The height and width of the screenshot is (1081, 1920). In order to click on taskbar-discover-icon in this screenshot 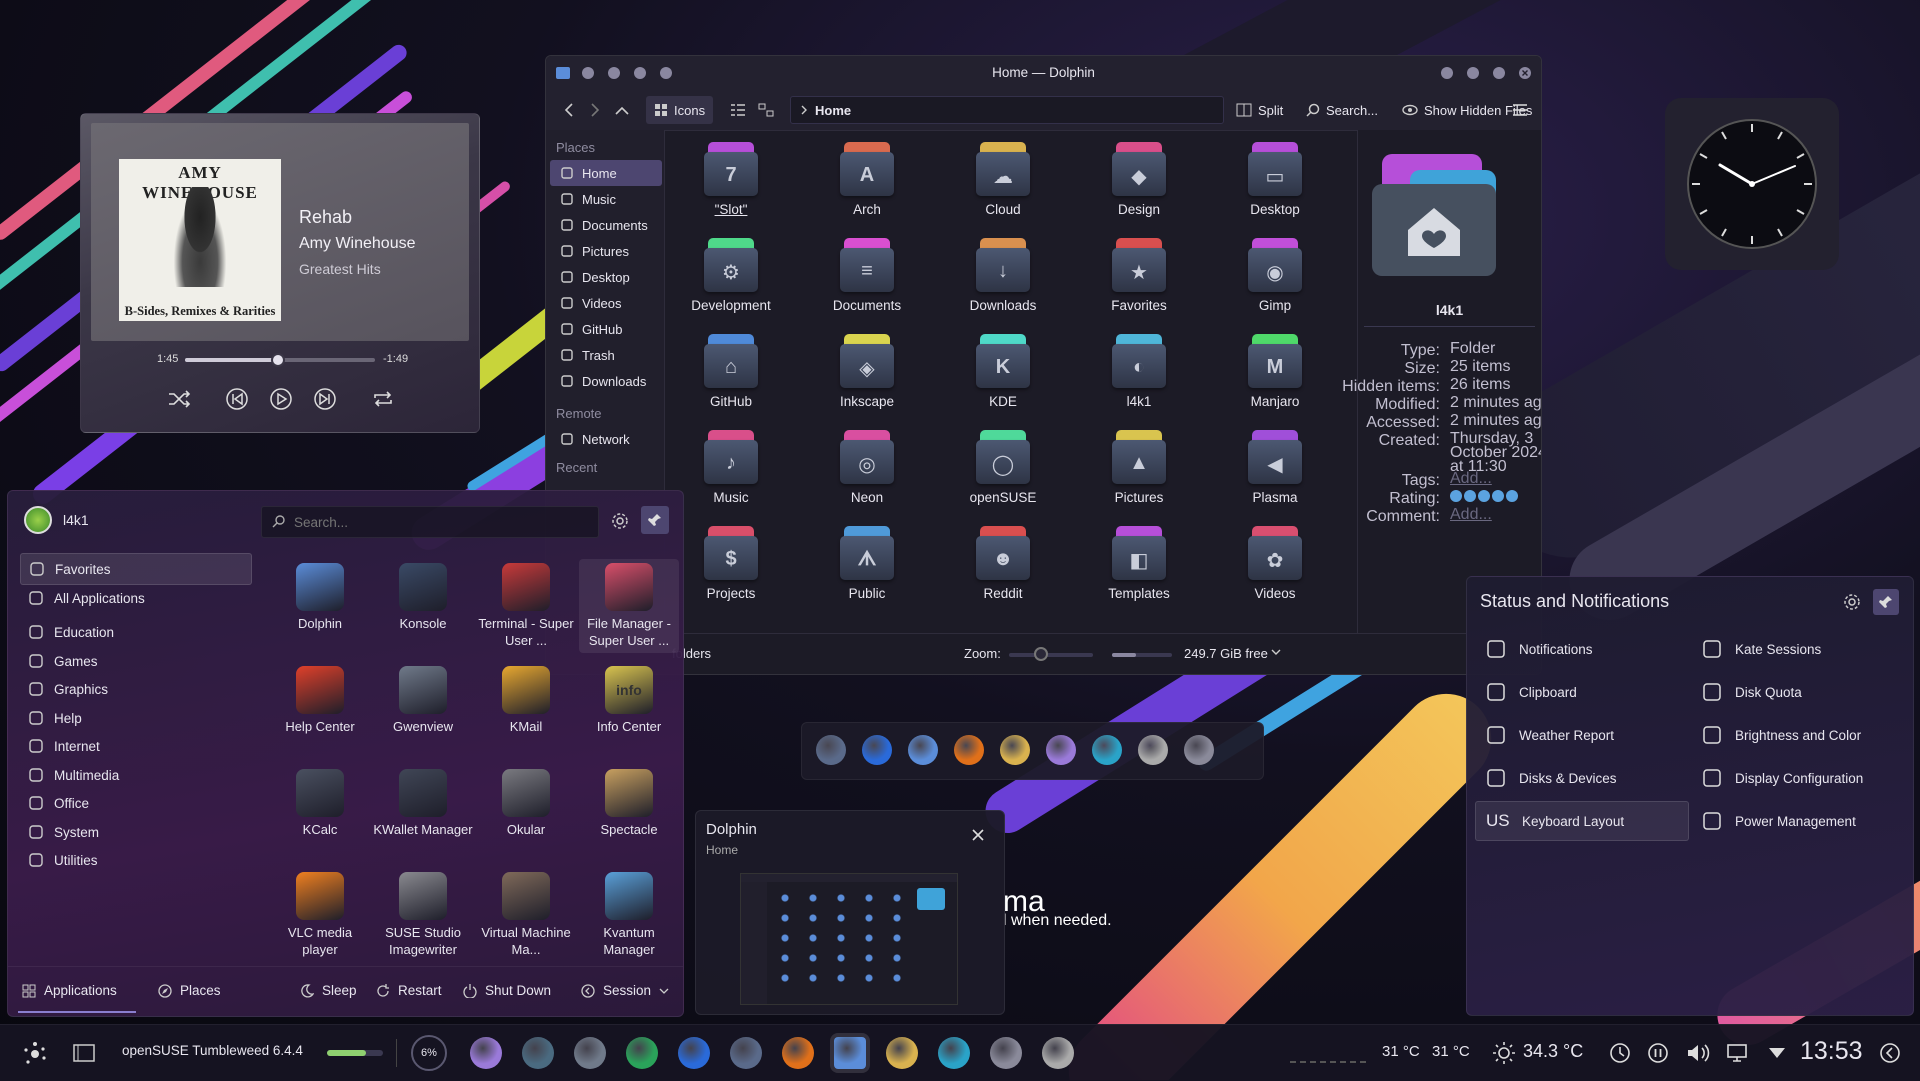, I will do `click(694, 1053)`.